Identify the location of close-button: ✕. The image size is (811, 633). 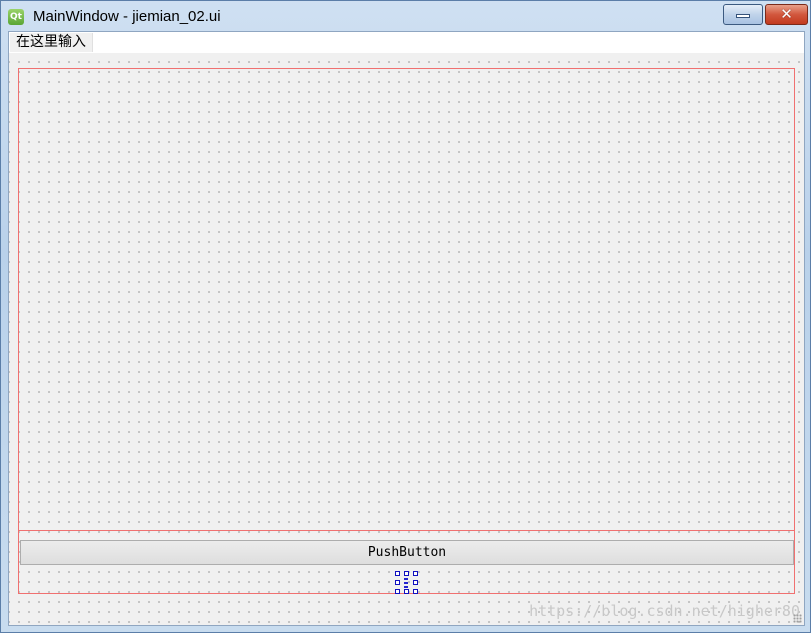
(786, 14).